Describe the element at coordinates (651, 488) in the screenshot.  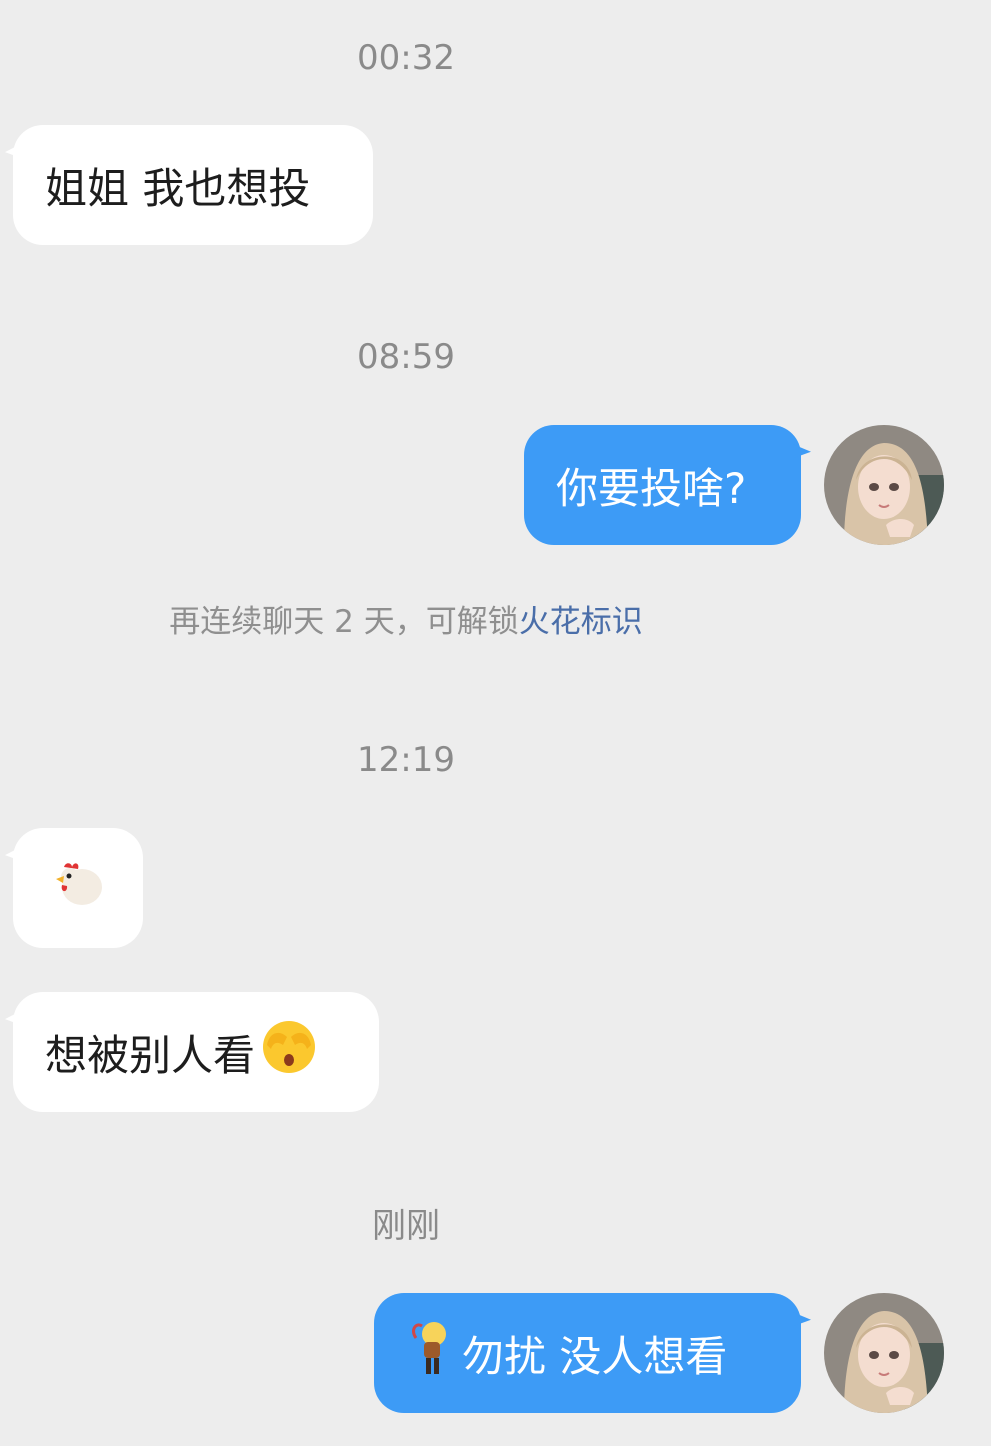
I see `message-text: 你要投啥?` at that location.